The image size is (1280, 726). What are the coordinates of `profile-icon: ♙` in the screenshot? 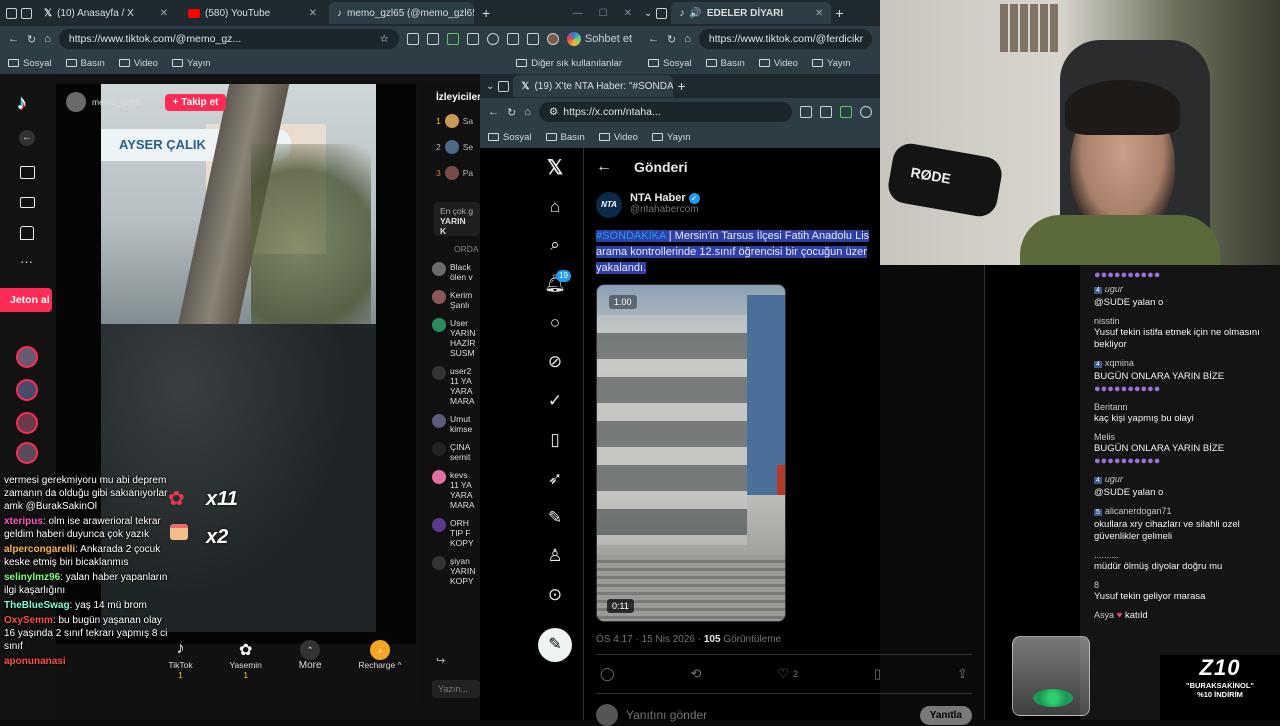 It's located at (555, 556).